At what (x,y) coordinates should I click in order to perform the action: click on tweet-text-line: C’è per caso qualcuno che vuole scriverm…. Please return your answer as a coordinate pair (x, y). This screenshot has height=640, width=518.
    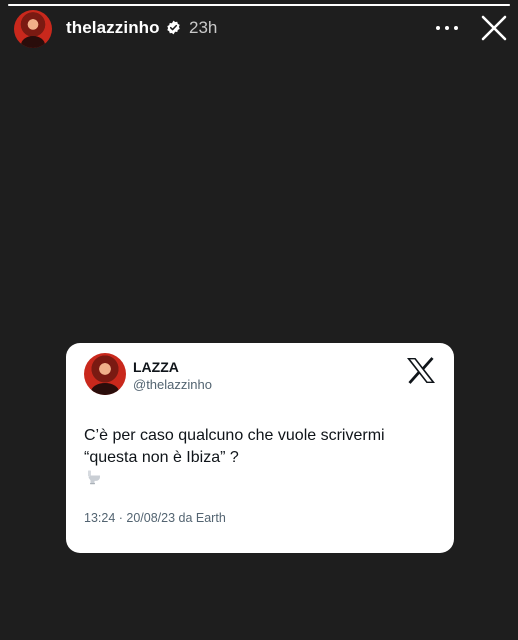
    Looking at the image, I should click on (234, 435).